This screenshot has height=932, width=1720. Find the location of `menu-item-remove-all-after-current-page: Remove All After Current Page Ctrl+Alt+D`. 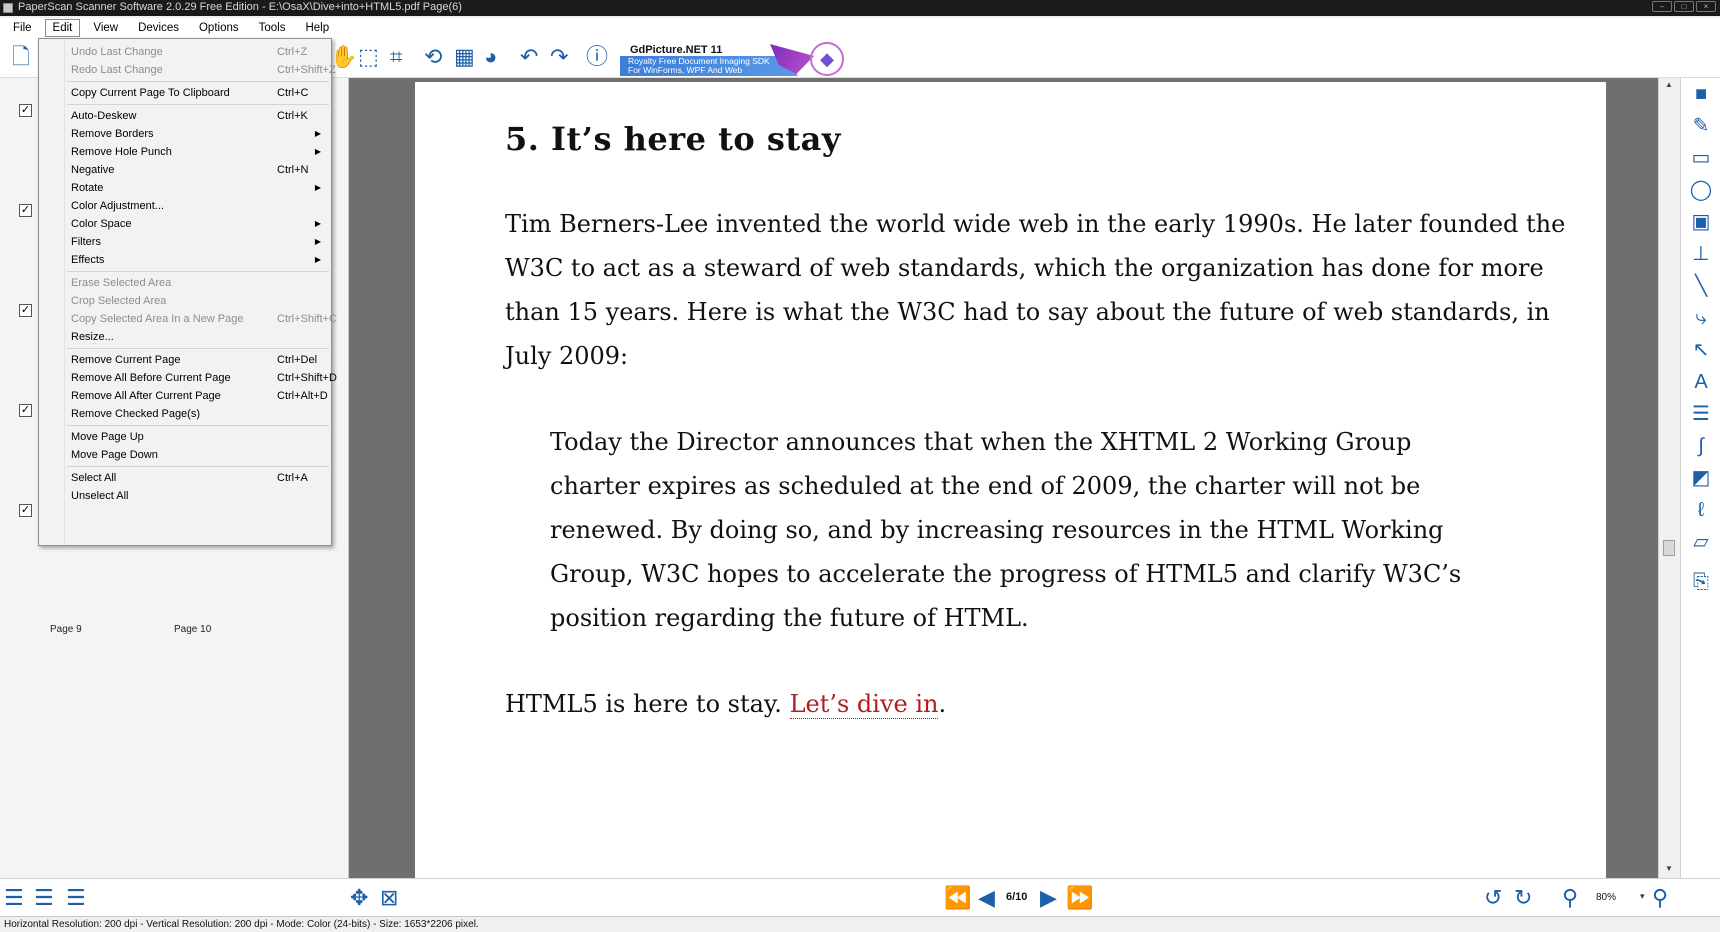

menu-item-remove-all-after-current-page: Remove All After Current Page Ctrl+Alt+D is located at coordinates (199, 396).